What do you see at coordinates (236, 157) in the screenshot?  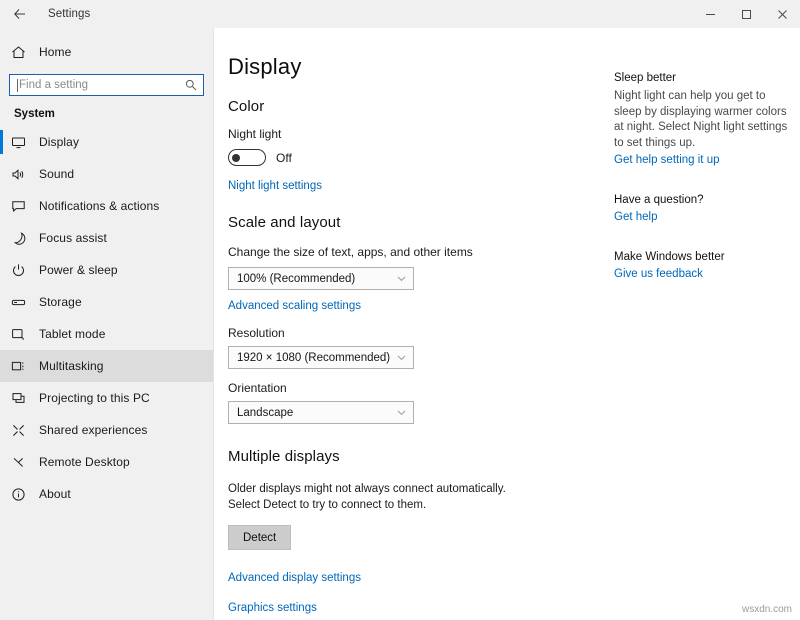 I see `toggle-knob` at bounding box center [236, 157].